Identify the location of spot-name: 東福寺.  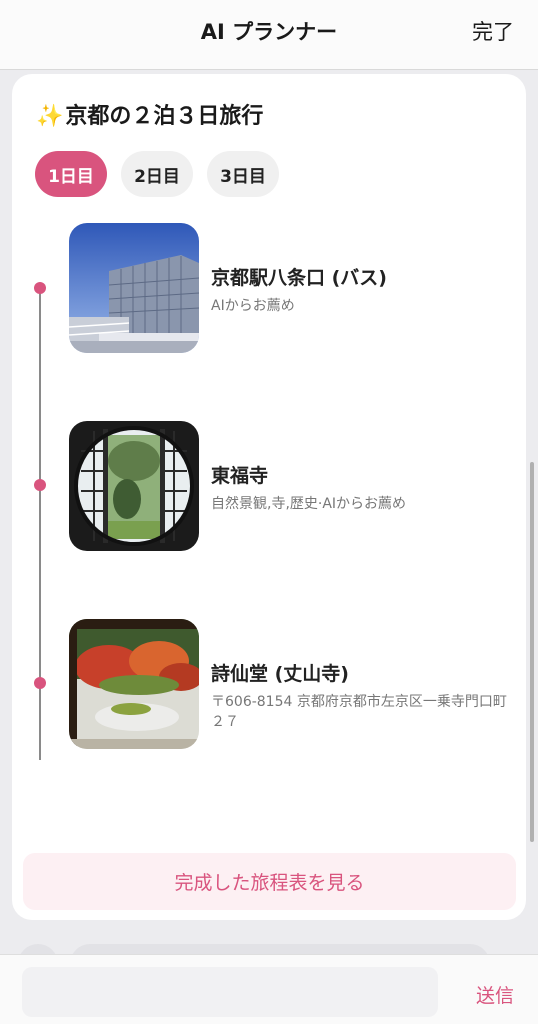
(240, 476).